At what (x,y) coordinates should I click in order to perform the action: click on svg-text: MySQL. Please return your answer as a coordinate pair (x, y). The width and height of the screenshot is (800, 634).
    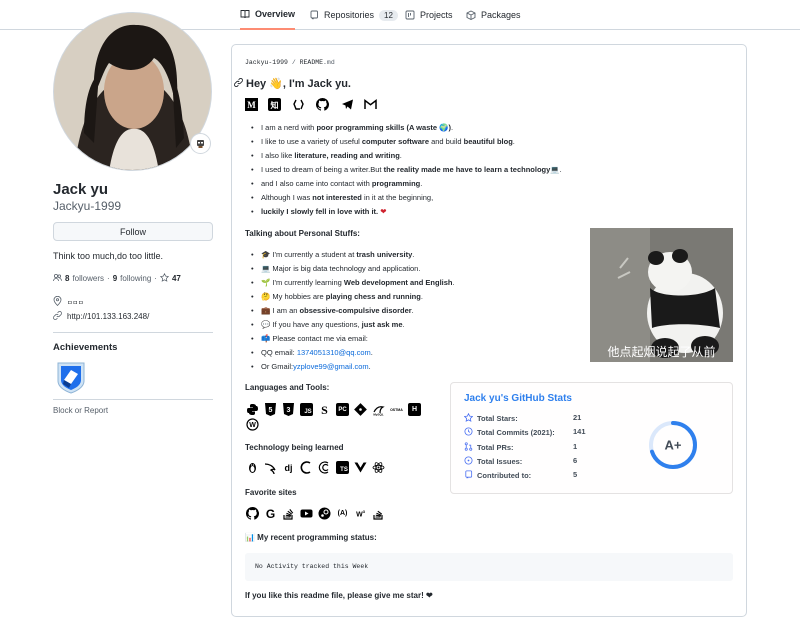
    Looking at the image, I should click on (378, 415).